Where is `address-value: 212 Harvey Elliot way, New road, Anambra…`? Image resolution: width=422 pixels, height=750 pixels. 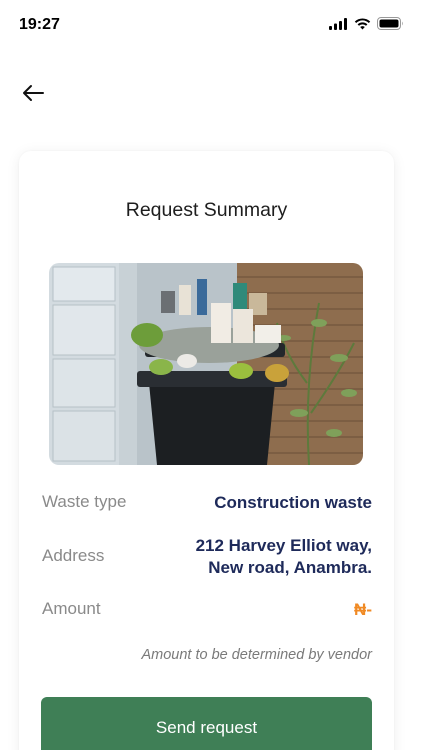 address-value: 212 Harvey Elliot way, New road, Anambra… is located at coordinates (284, 557).